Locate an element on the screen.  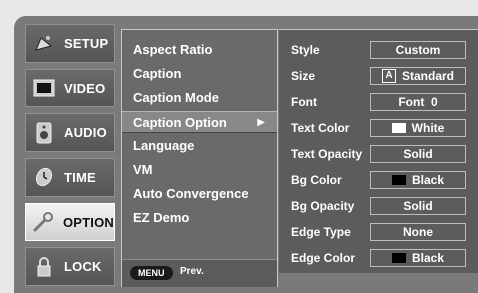
wrench-icon is located at coordinates (43, 222).